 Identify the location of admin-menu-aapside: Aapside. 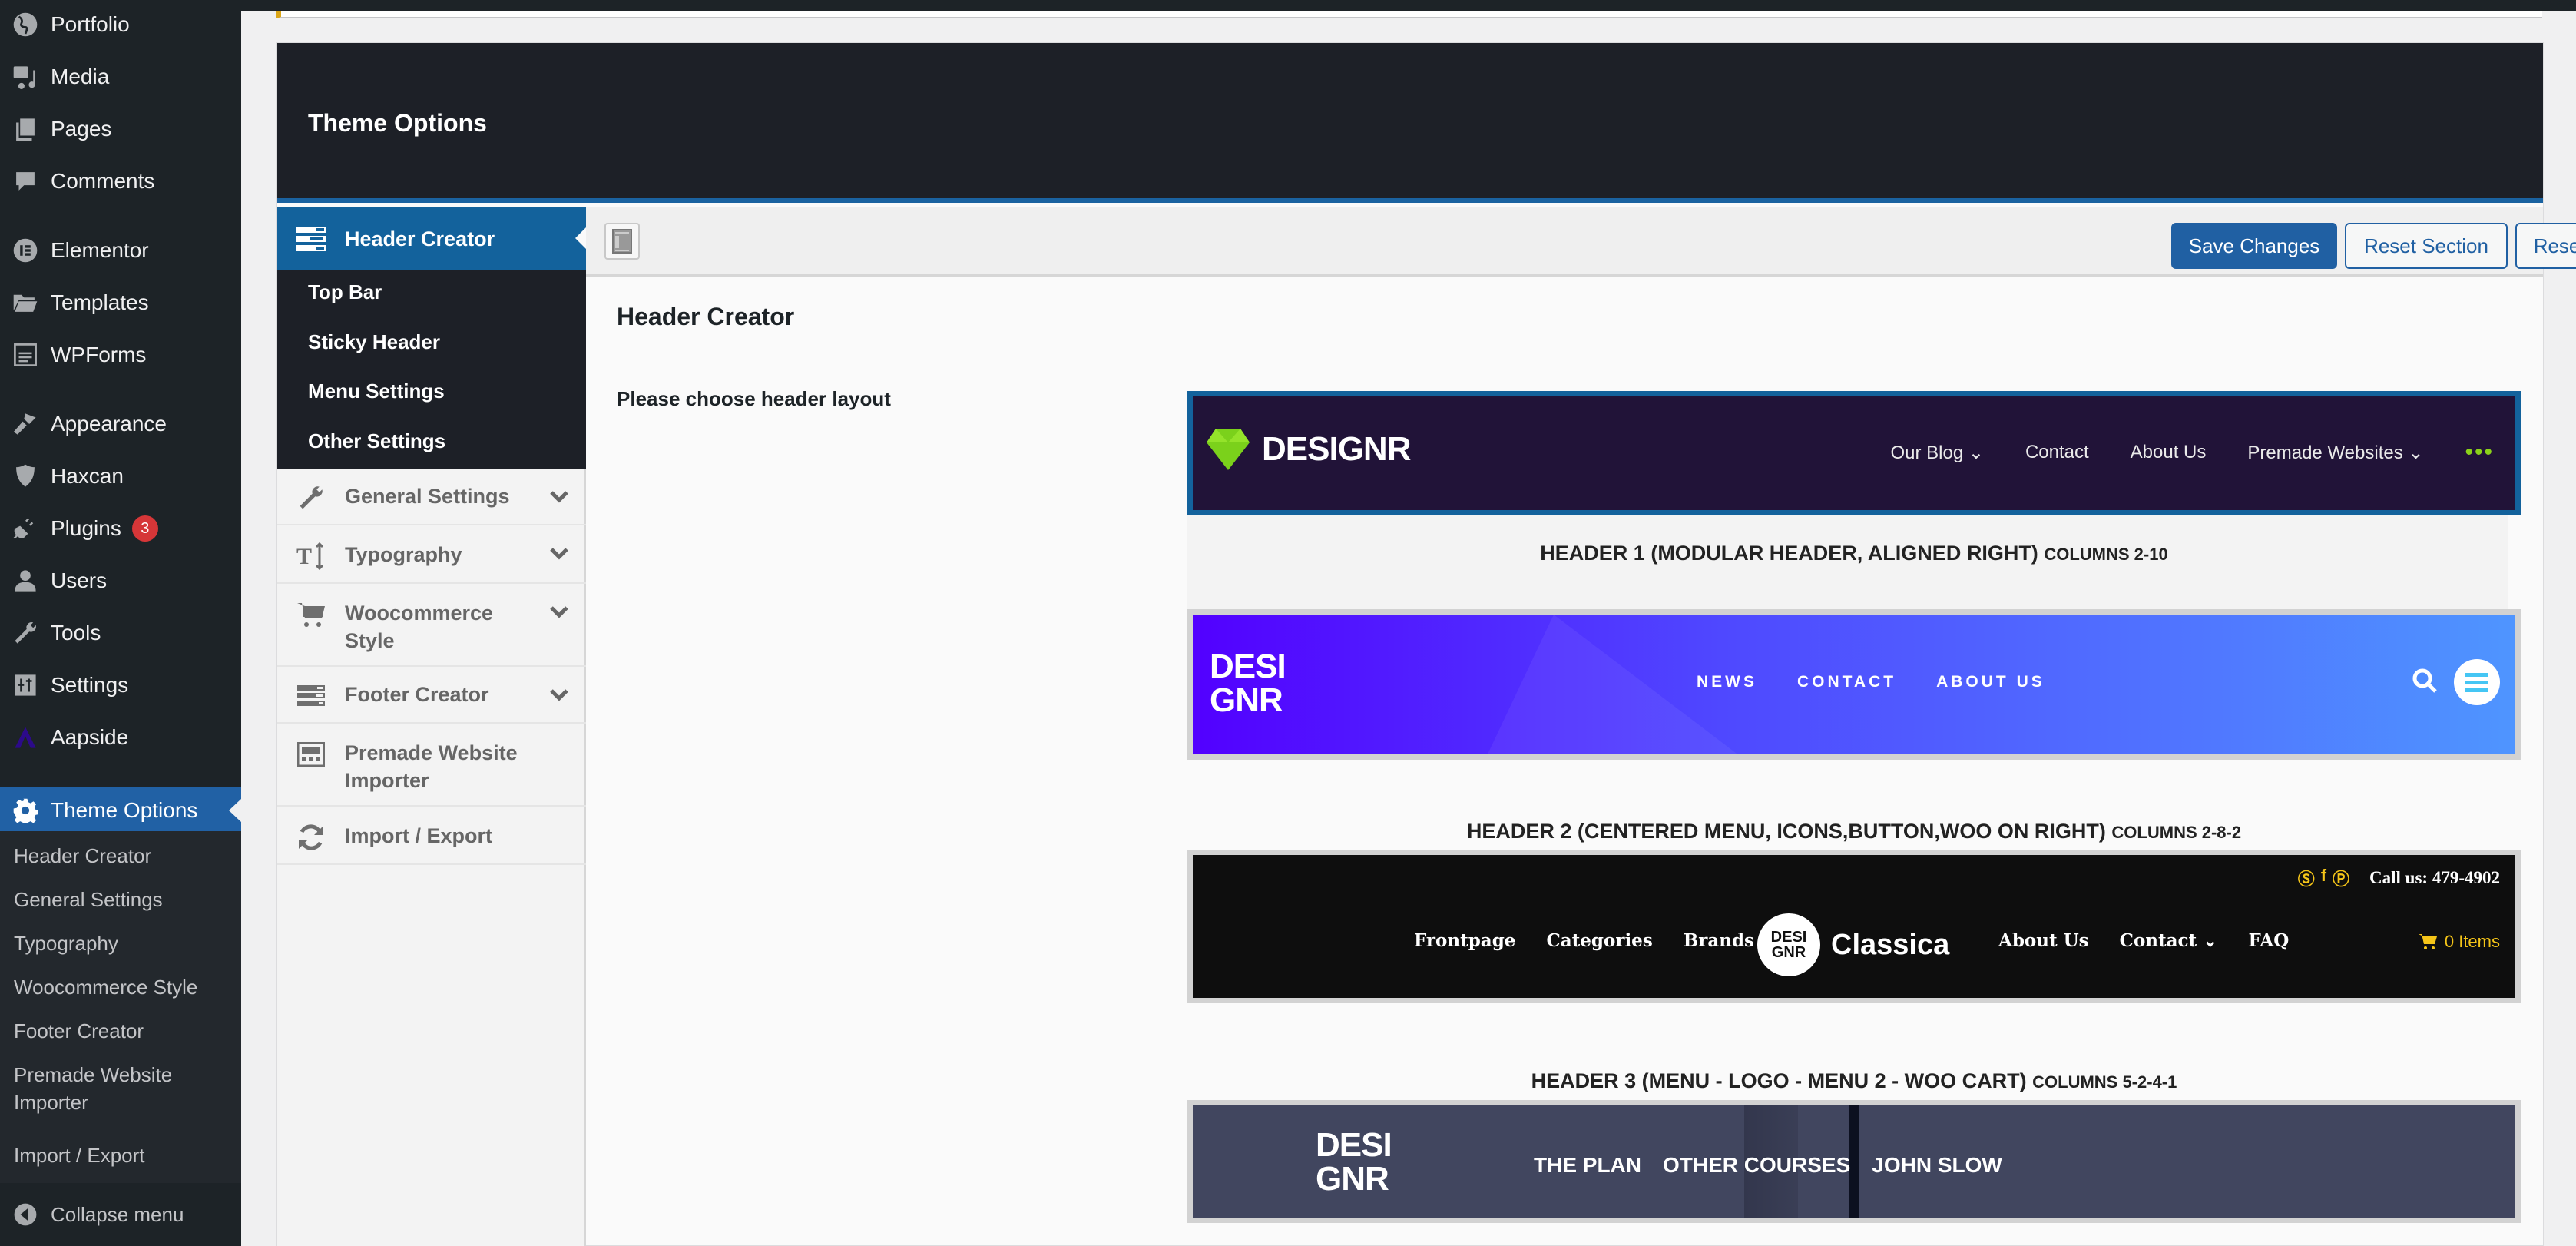
(120, 737).